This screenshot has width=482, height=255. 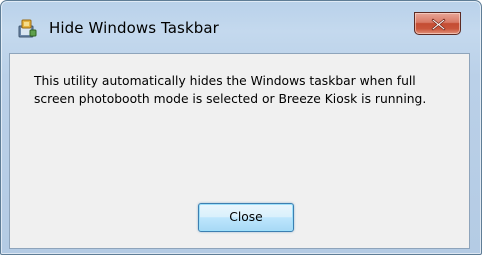 What do you see at coordinates (134, 28) in the screenshot?
I see `window-title: Hide Windows Taskbar` at bounding box center [134, 28].